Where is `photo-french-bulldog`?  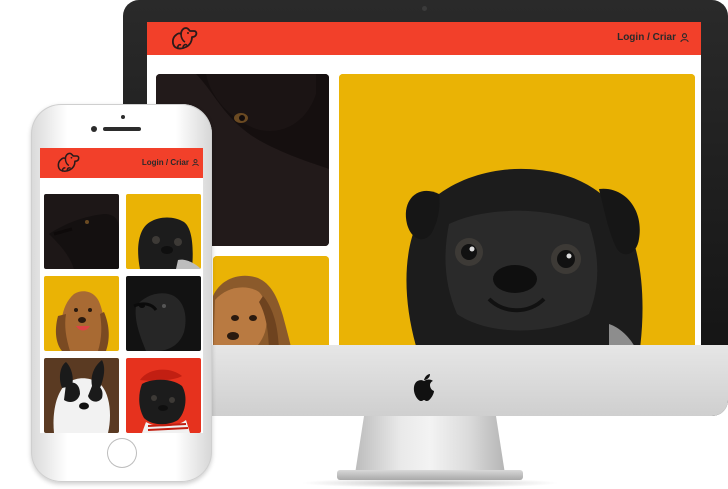
photo-french-bulldog is located at coordinates (81, 395).